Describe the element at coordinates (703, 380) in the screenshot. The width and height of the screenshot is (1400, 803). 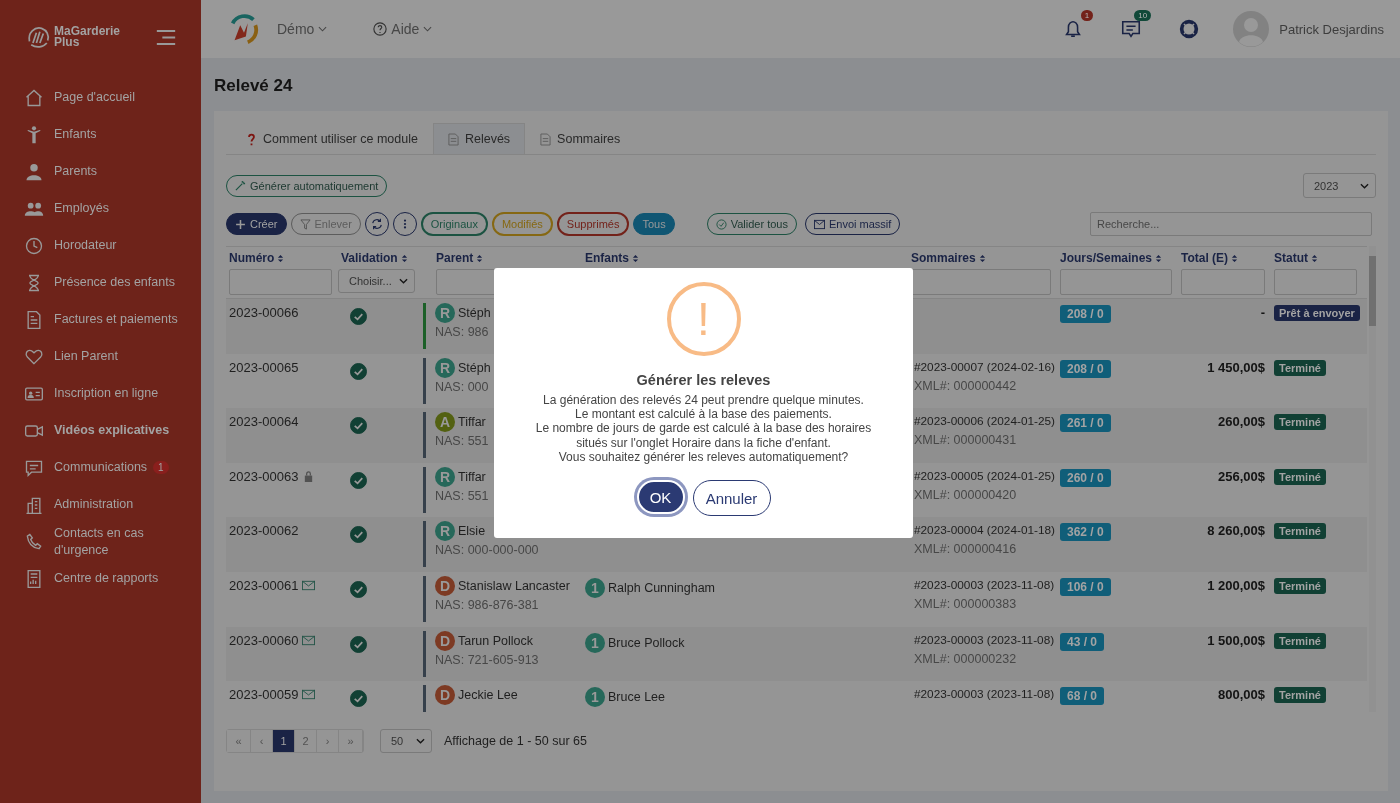
I see `dialog-title: Générer les releves` at that location.